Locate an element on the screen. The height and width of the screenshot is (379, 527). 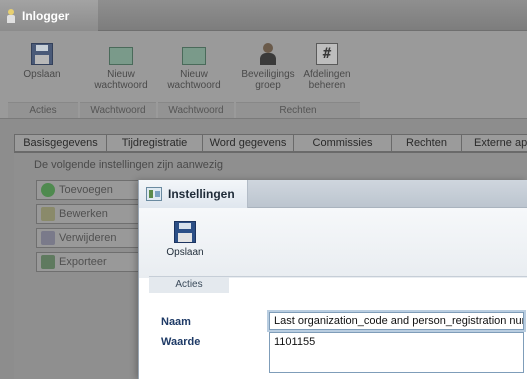
hash-icon: # is located at coordinates (327, 54).